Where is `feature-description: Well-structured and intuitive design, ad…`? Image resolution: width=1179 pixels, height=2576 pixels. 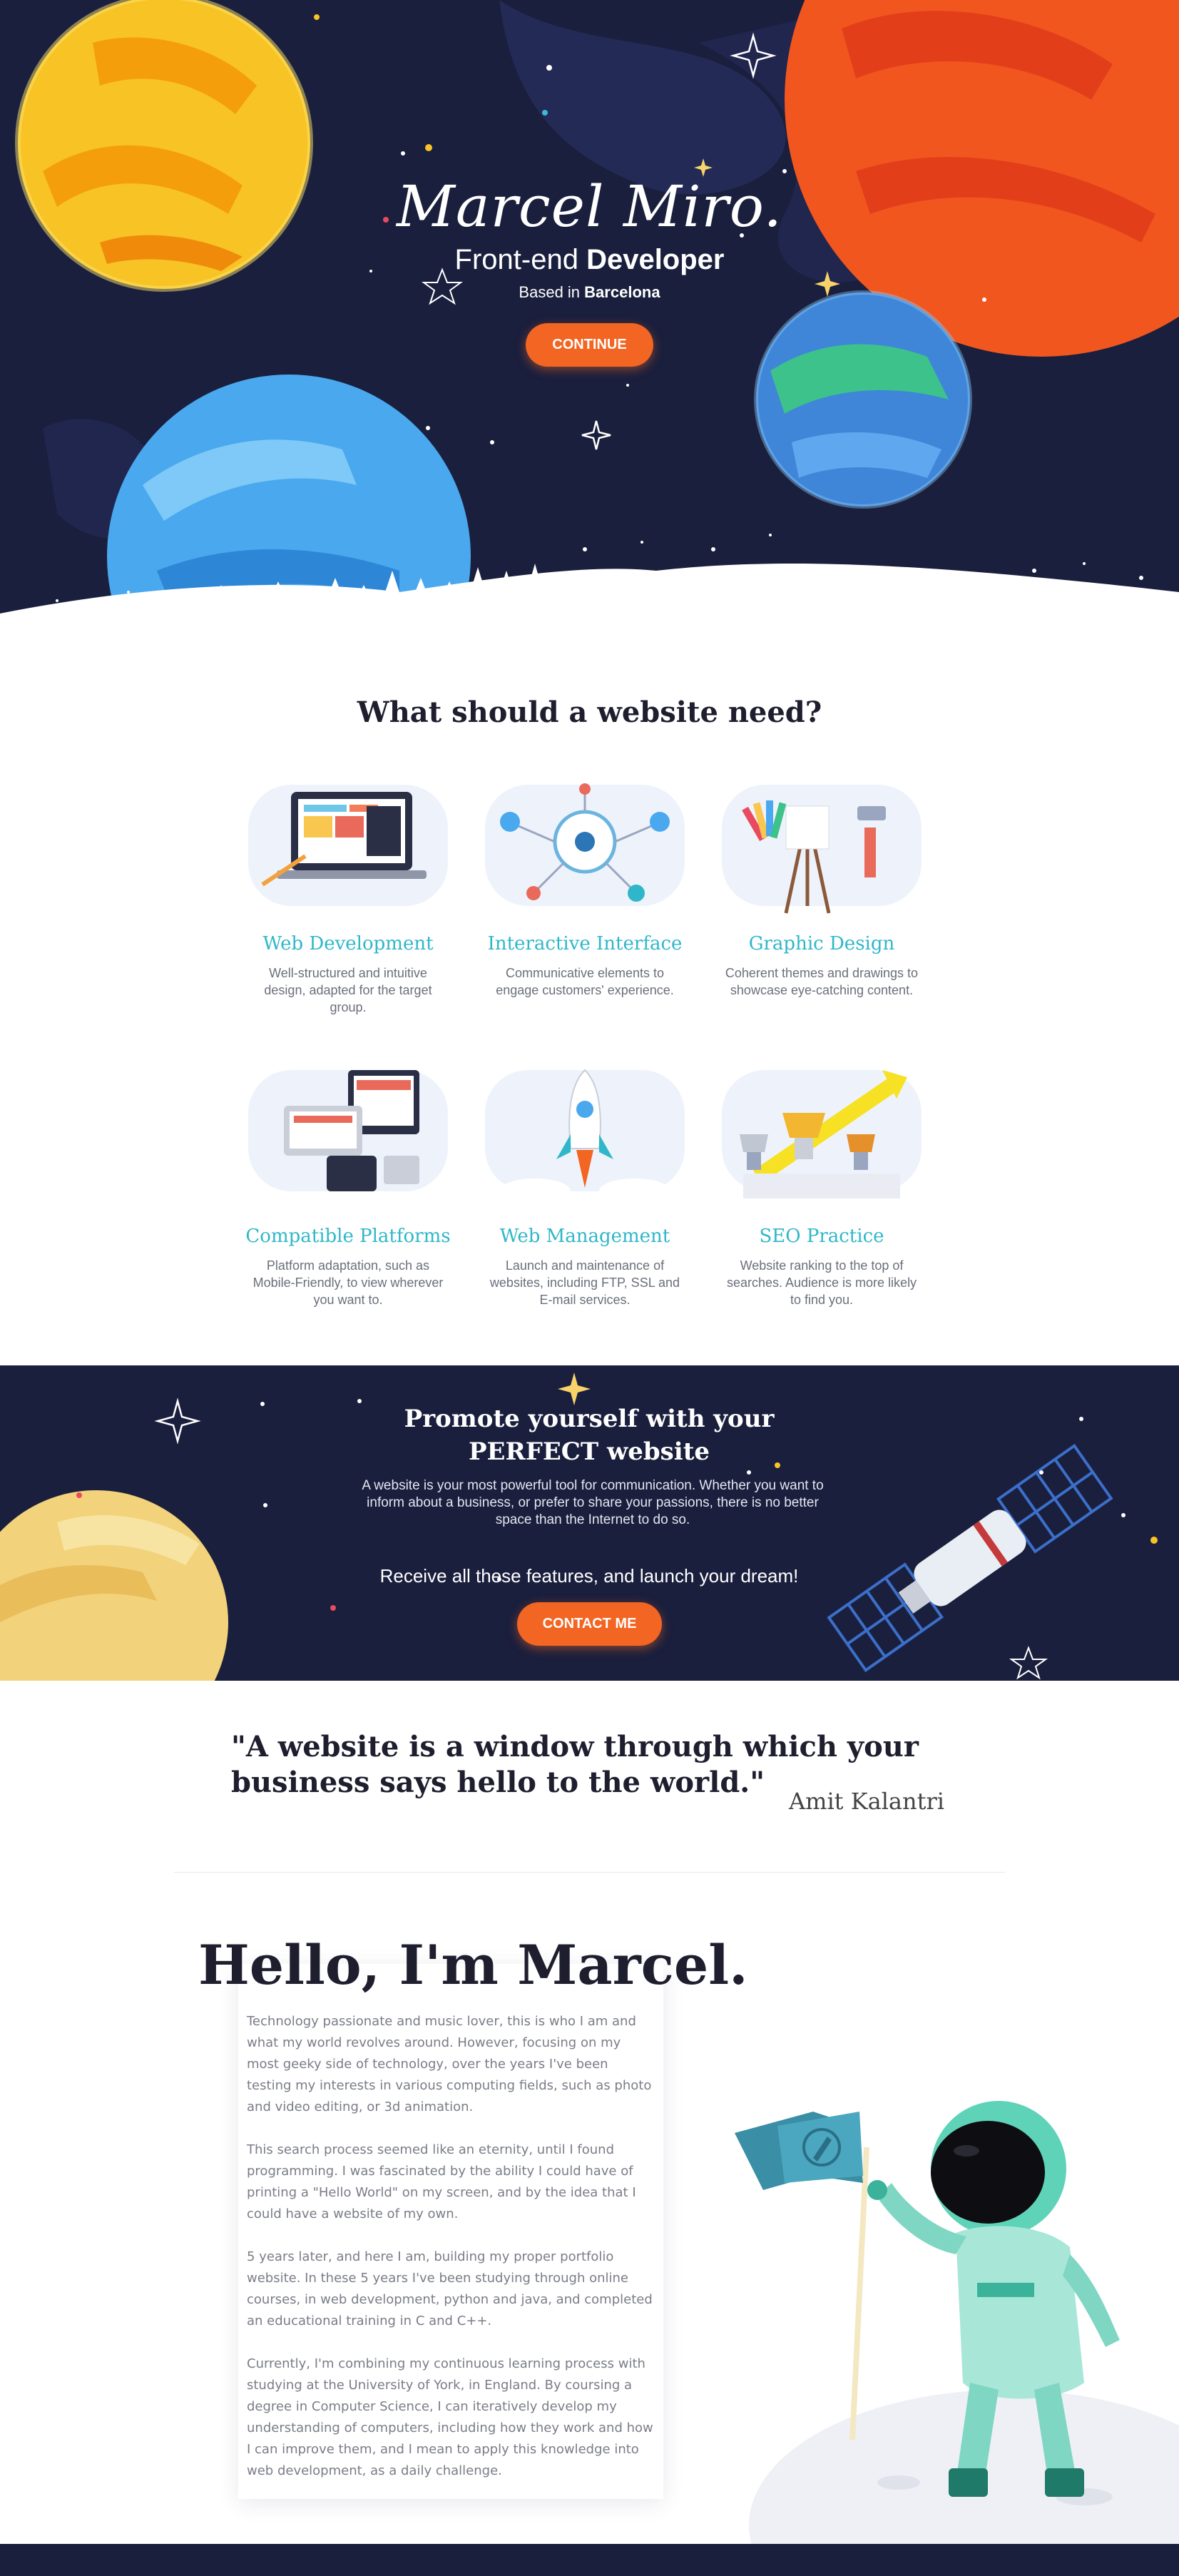 feature-description: Well-structured and intuitive design, ad… is located at coordinates (348, 990).